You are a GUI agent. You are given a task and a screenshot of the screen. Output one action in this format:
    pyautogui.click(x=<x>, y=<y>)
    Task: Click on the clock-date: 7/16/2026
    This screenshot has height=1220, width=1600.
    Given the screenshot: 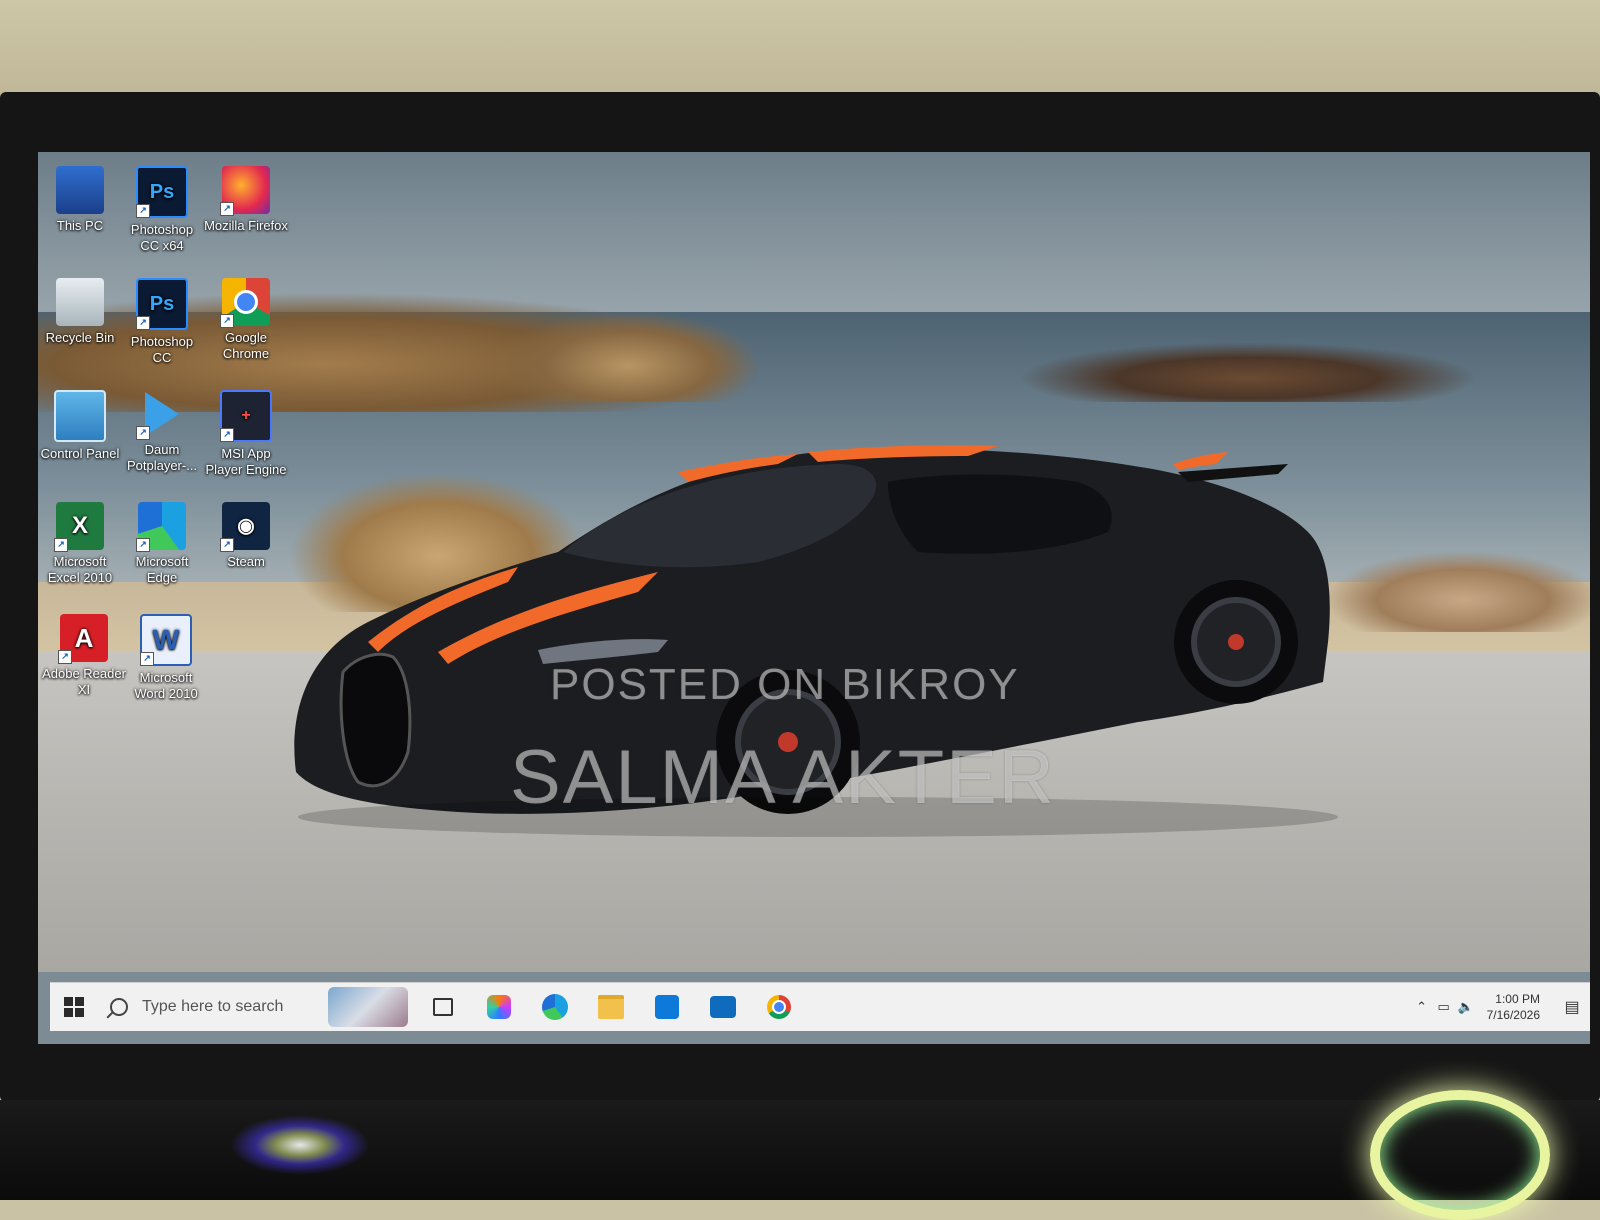 What is the action you would take?
    pyautogui.click(x=1513, y=1015)
    